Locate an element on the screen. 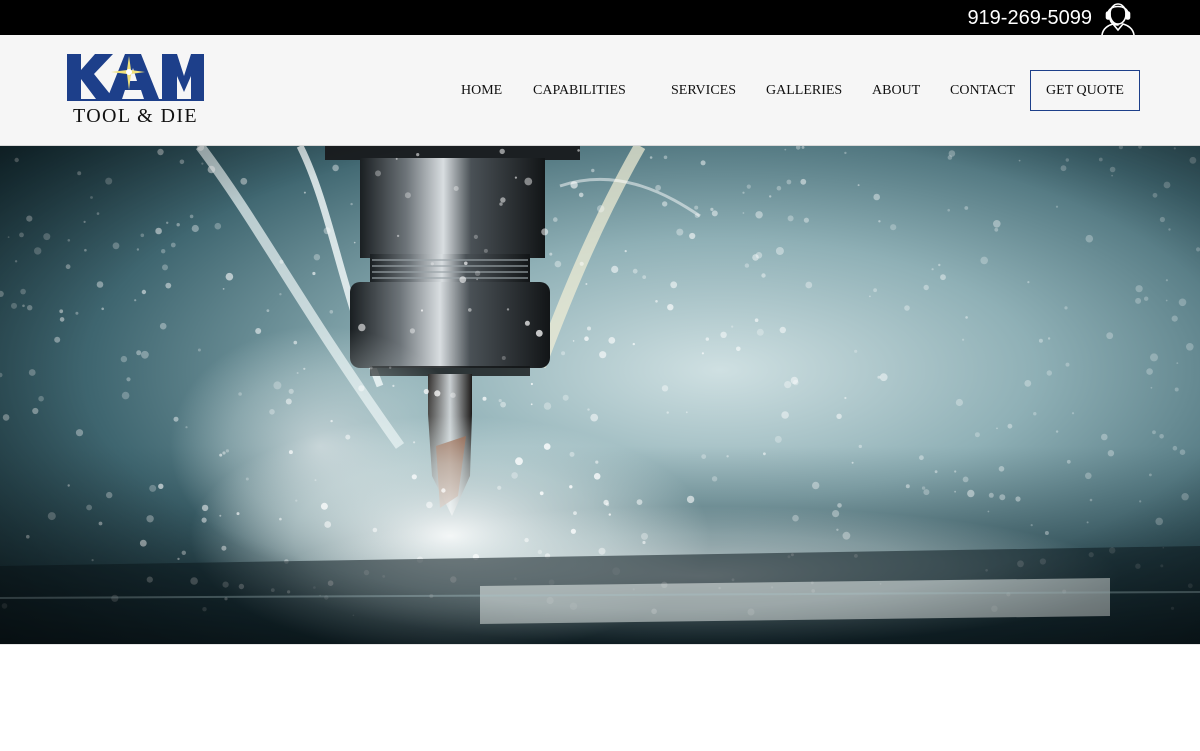 The height and width of the screenshot is (751, 1200). top-bar: 919-269-5099 is located at coordinates (600, 17).